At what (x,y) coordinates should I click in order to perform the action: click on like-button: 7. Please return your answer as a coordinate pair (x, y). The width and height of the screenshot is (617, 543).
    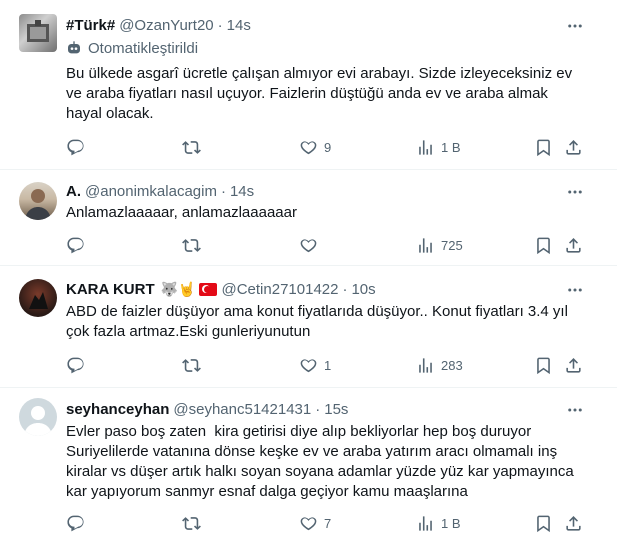
    Looking at the image, I should click on (315, 523).